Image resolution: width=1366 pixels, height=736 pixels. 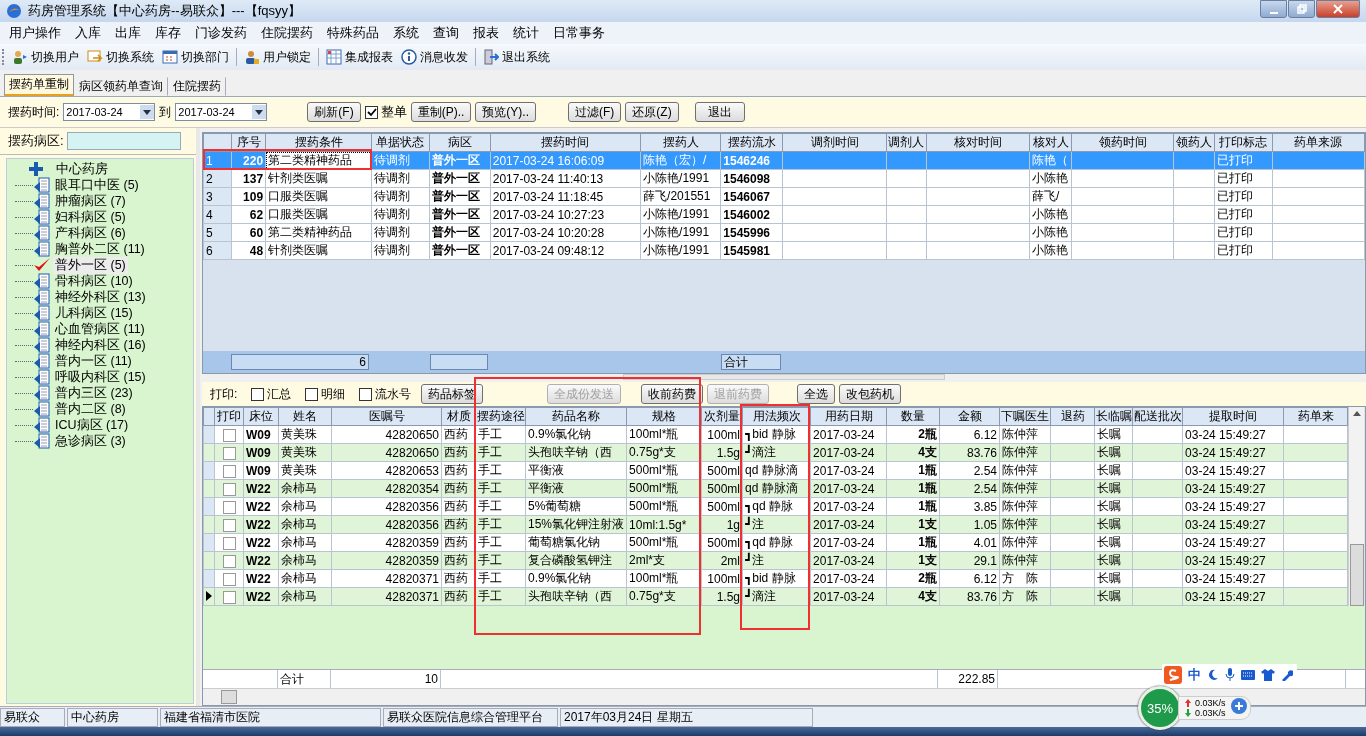 What do you see at coordinates (1194, 675) in the screenshot?
I see `ime-mode: 中` at bounding box center [1194, 675].